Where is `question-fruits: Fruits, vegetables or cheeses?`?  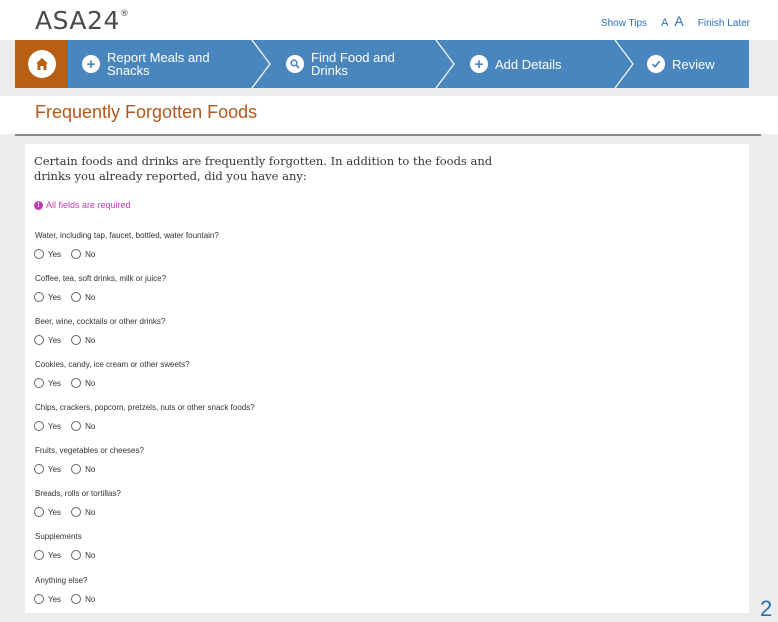 question-fruits: Fruits, vegetables or cheeses? is located at coordinates (89, 450).